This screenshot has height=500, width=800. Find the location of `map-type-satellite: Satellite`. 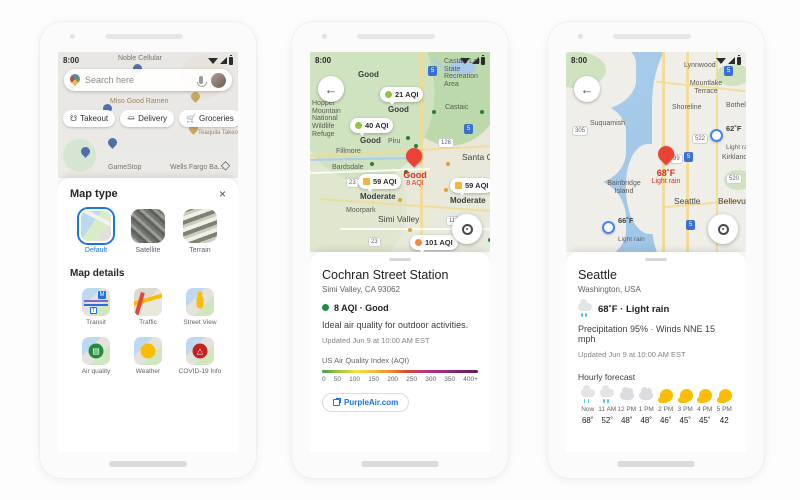

map-type-satellite: Satellite is located at coordinates (148, 231).